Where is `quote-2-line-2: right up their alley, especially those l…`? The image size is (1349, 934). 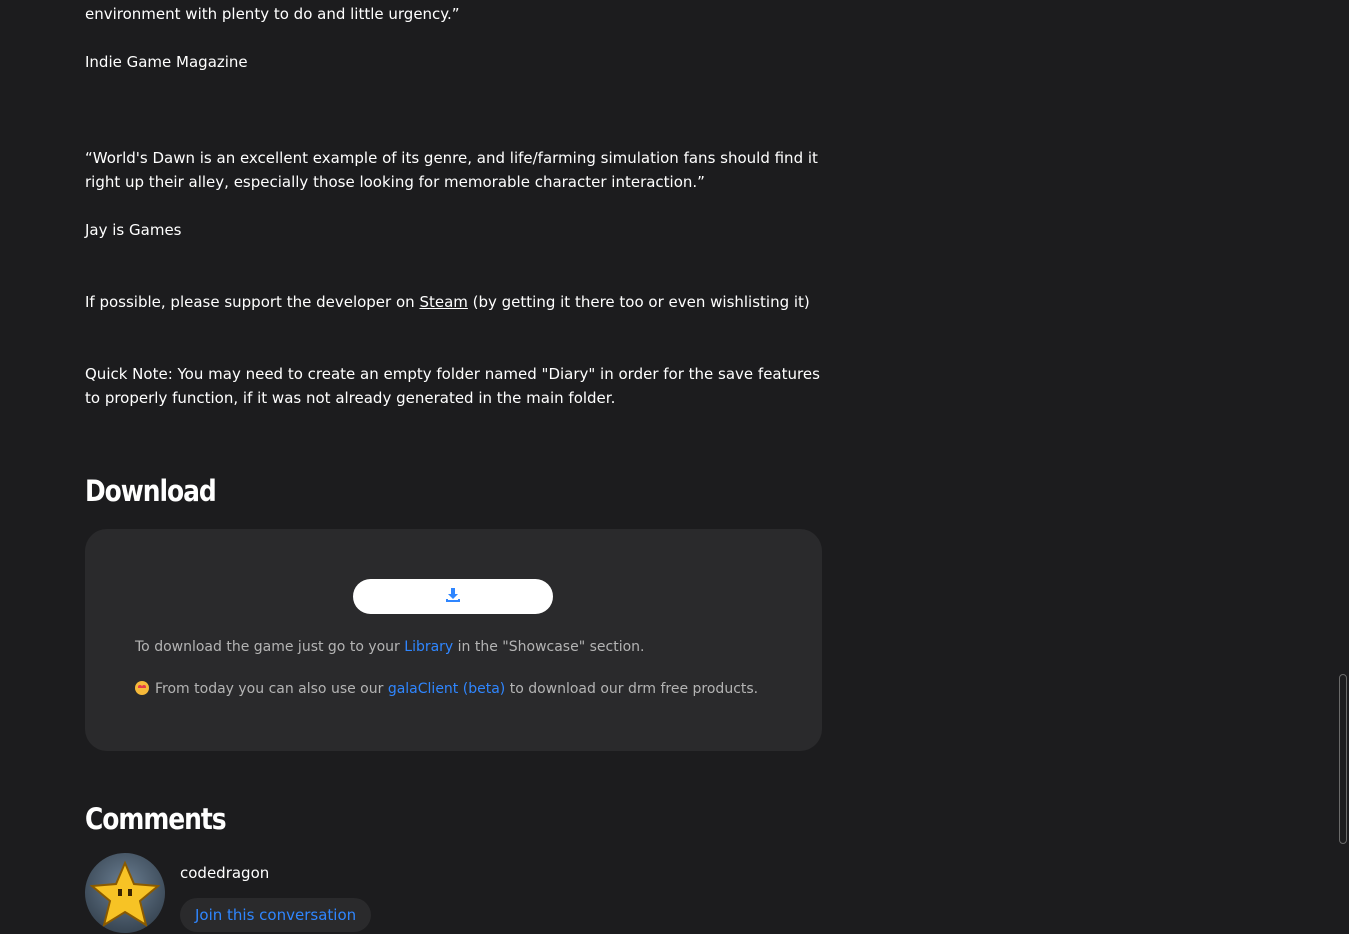 quote-2-line-2: right up their alley, especially those l… is located at coordinates (395, 182).